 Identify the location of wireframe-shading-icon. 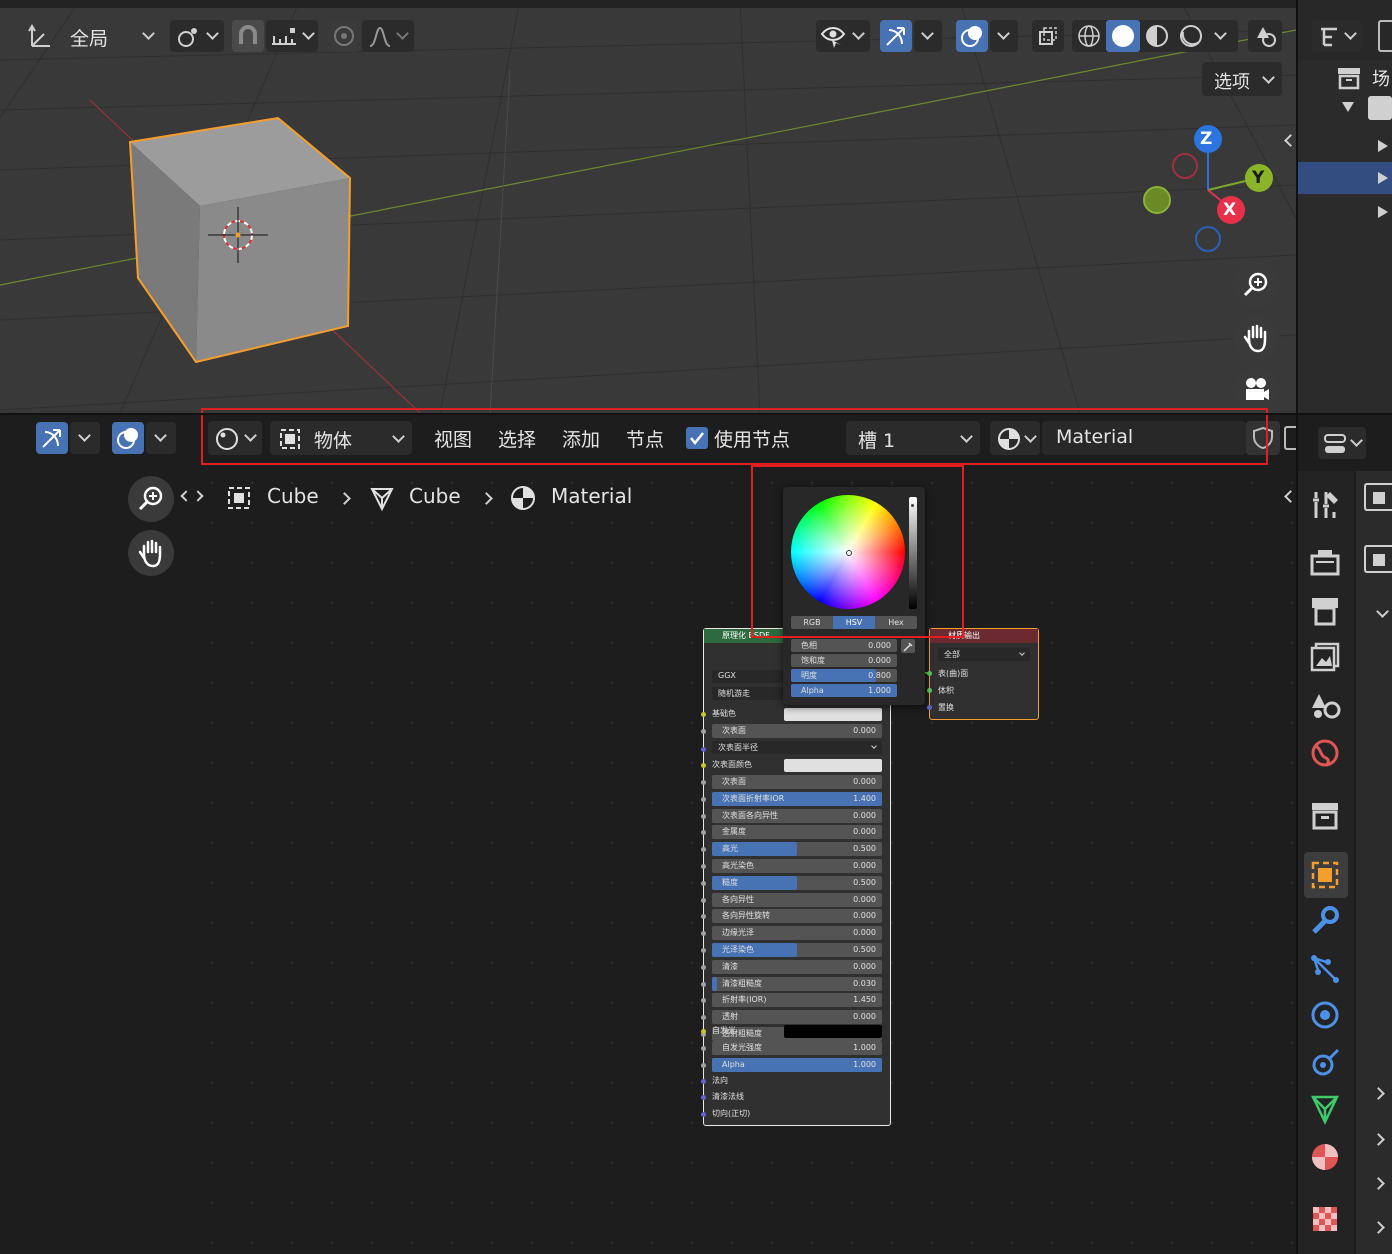
(1089, 36).